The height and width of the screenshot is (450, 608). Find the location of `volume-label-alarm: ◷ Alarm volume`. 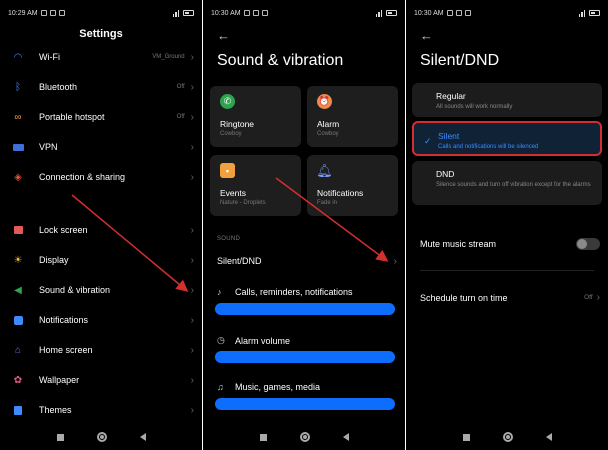

volume-label-alarm: ◷ Alarm volume is located at coordinates (253, 340).